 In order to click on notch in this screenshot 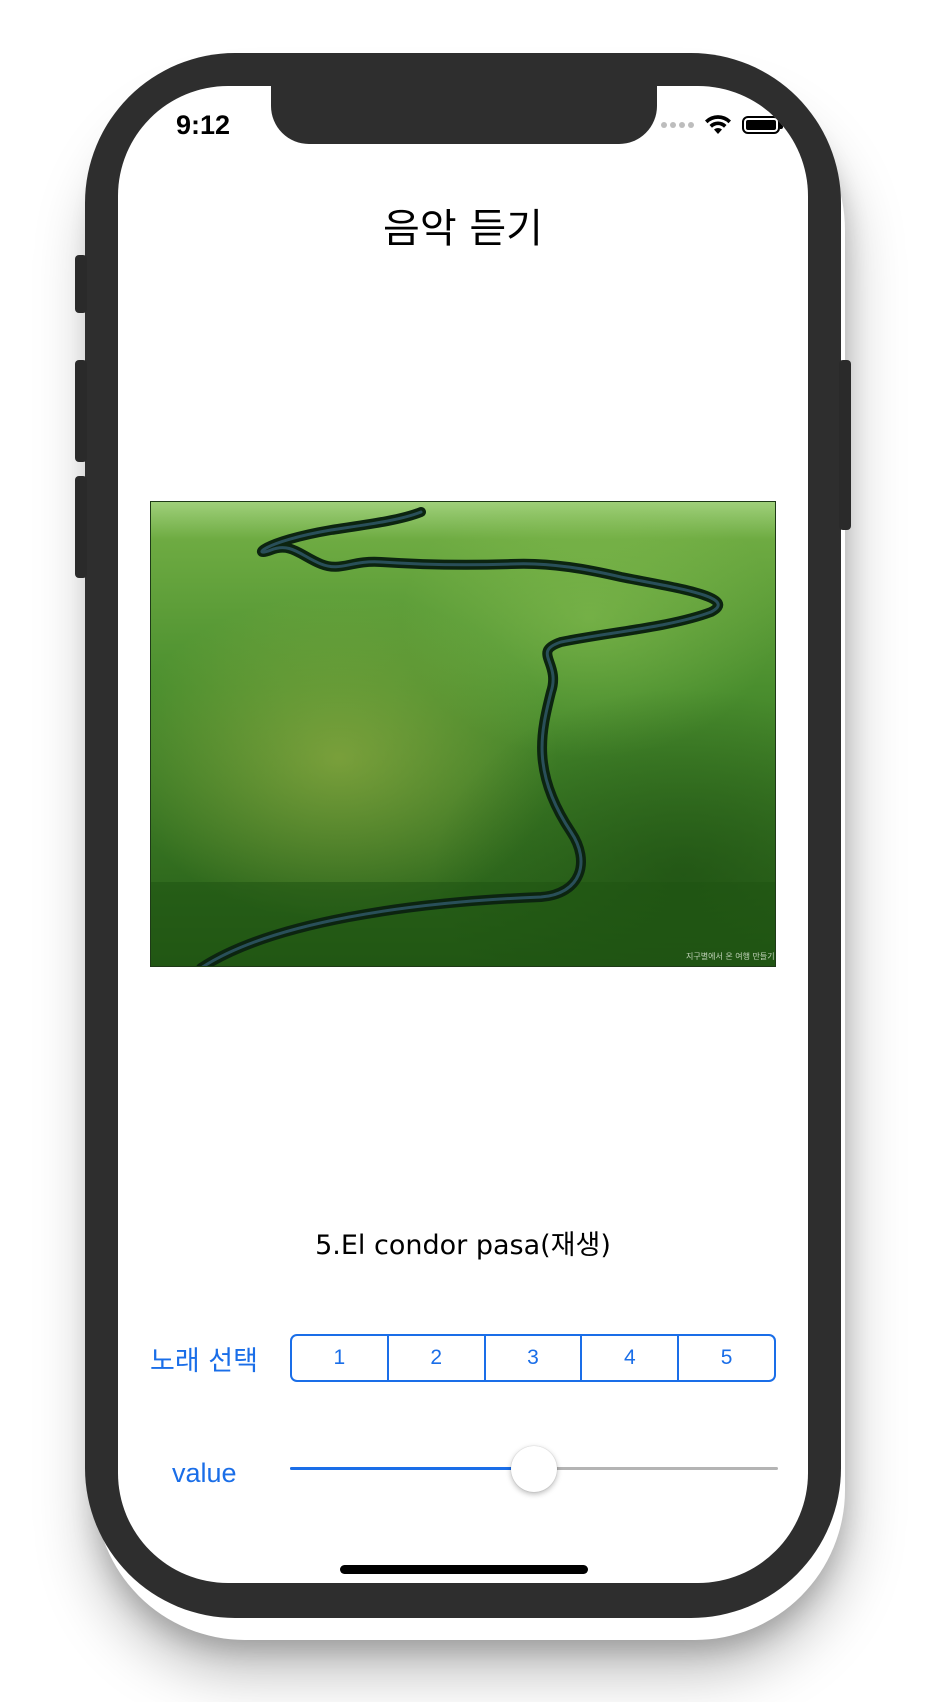, I will do `click(464, 115)`.